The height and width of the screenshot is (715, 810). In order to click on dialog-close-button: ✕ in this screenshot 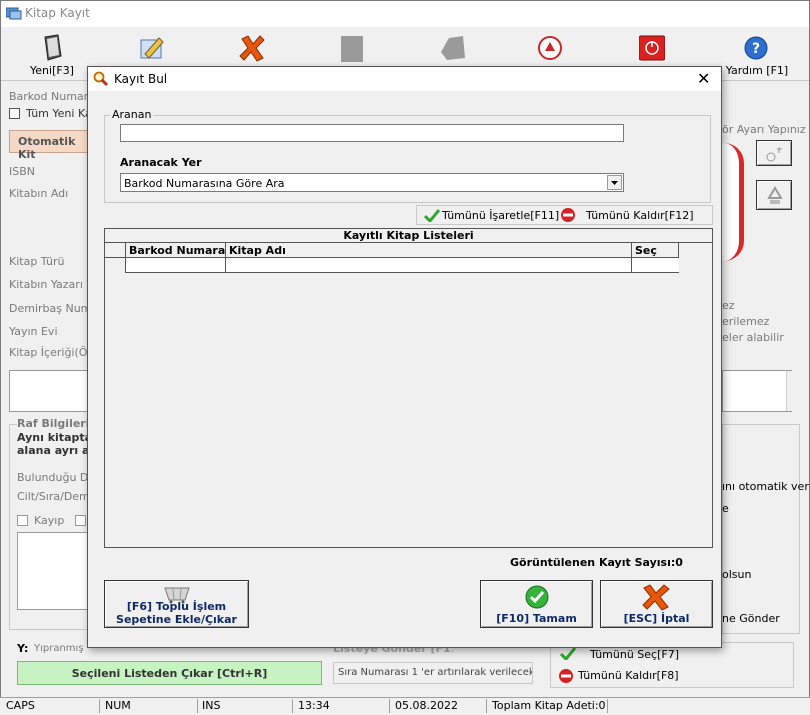, I will do `click(703, 78)`.